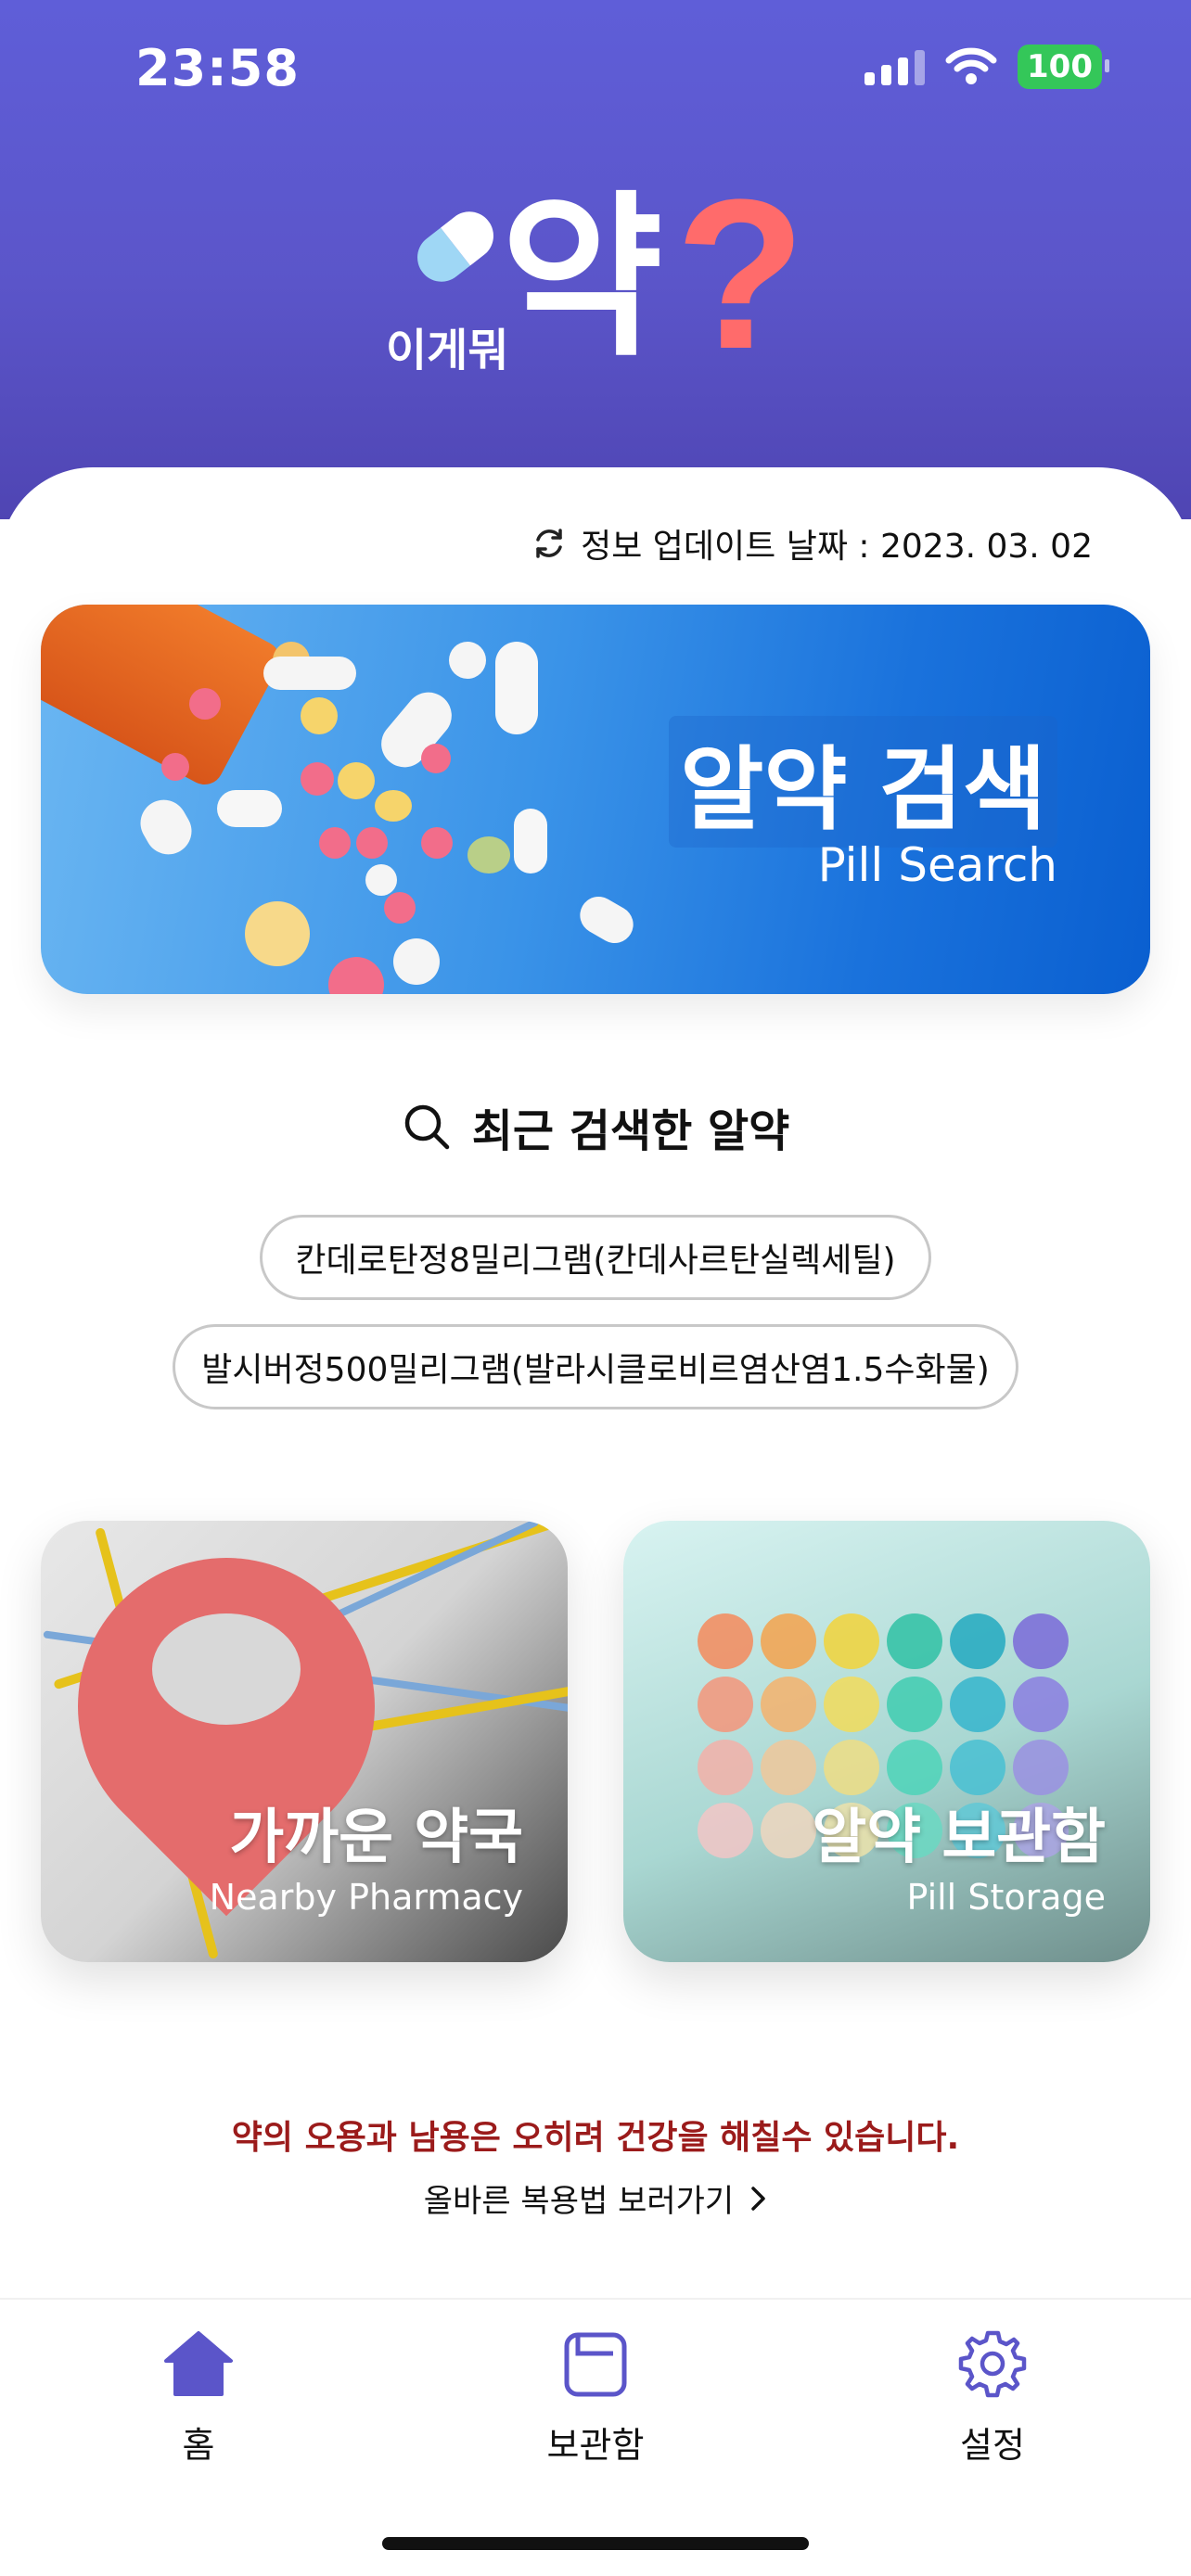 The height and width of the screenshot is (2576, 1191). I want to click on app-logo: 이게뭐 약 ?, so click(598, 276).